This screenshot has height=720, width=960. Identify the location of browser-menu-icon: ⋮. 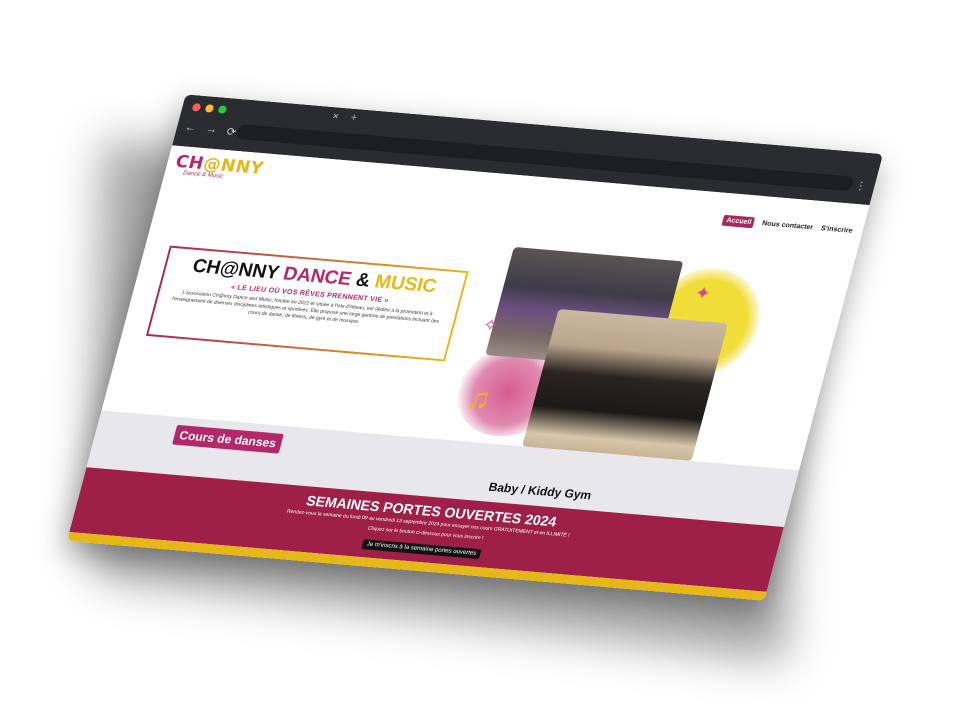
(861, 186).